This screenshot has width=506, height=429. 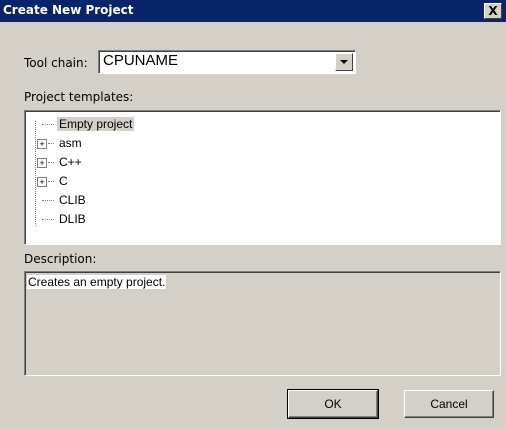 I want to click on description-text: Creates an empty project., so click(x=97, y=282).